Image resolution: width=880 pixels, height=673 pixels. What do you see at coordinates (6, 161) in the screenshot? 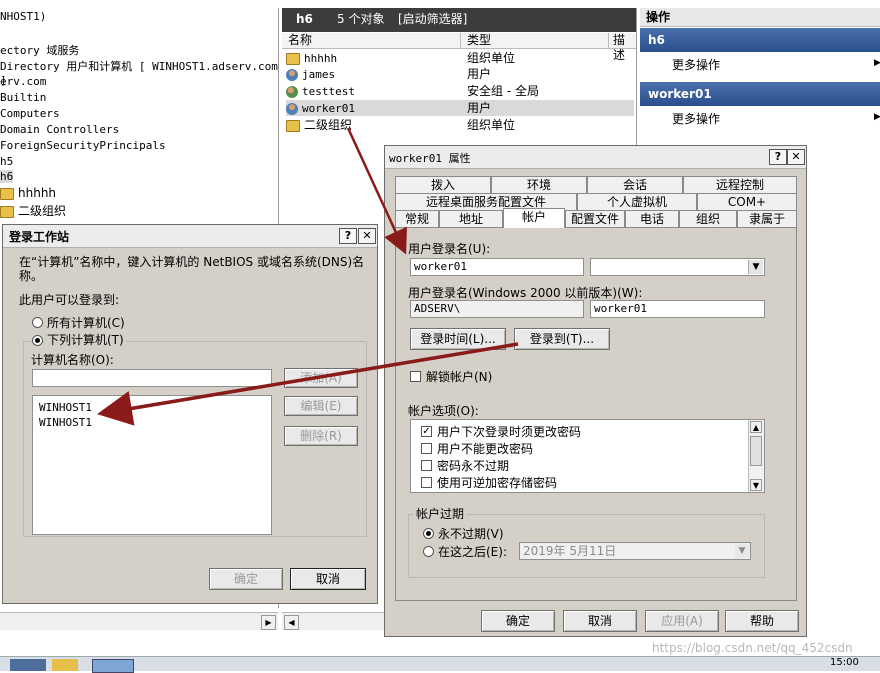
I see `tree-item: h5` at bounding box center [6, 161].